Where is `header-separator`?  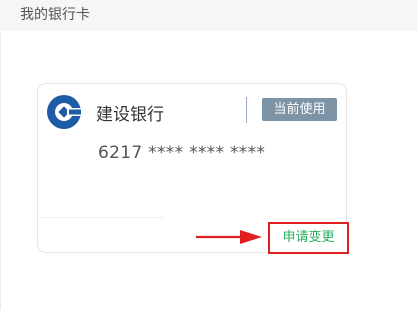 header-separator is located at coordinates (246, 110).